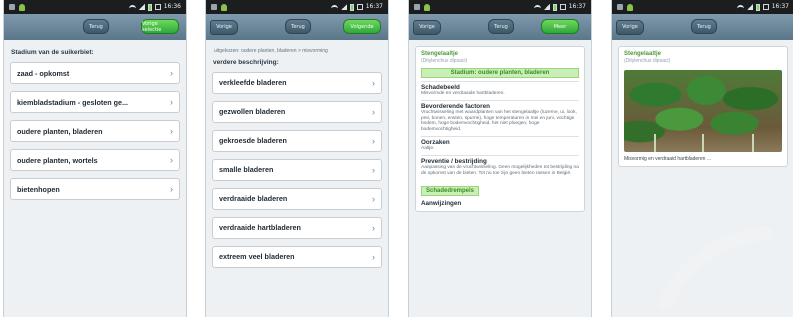 The image size is (793, 317). I want to click on list-item-label: verdraaide hartbladeren, so click(260, 227).